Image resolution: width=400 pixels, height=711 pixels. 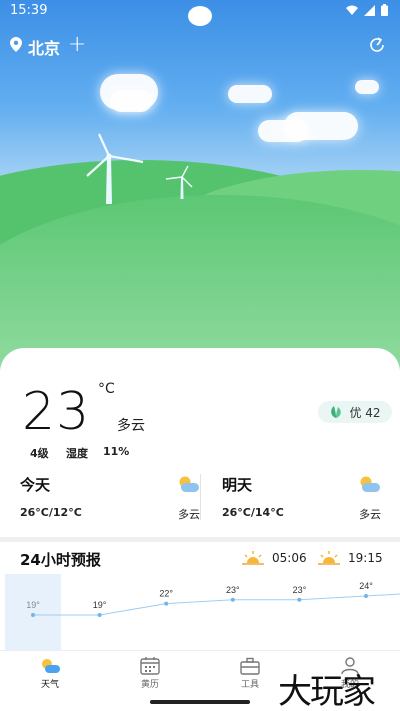 What do you see at coordinates (49, 685) in the screenshot?
I see `tab-label: 天气` at bounding box center [49, 685].